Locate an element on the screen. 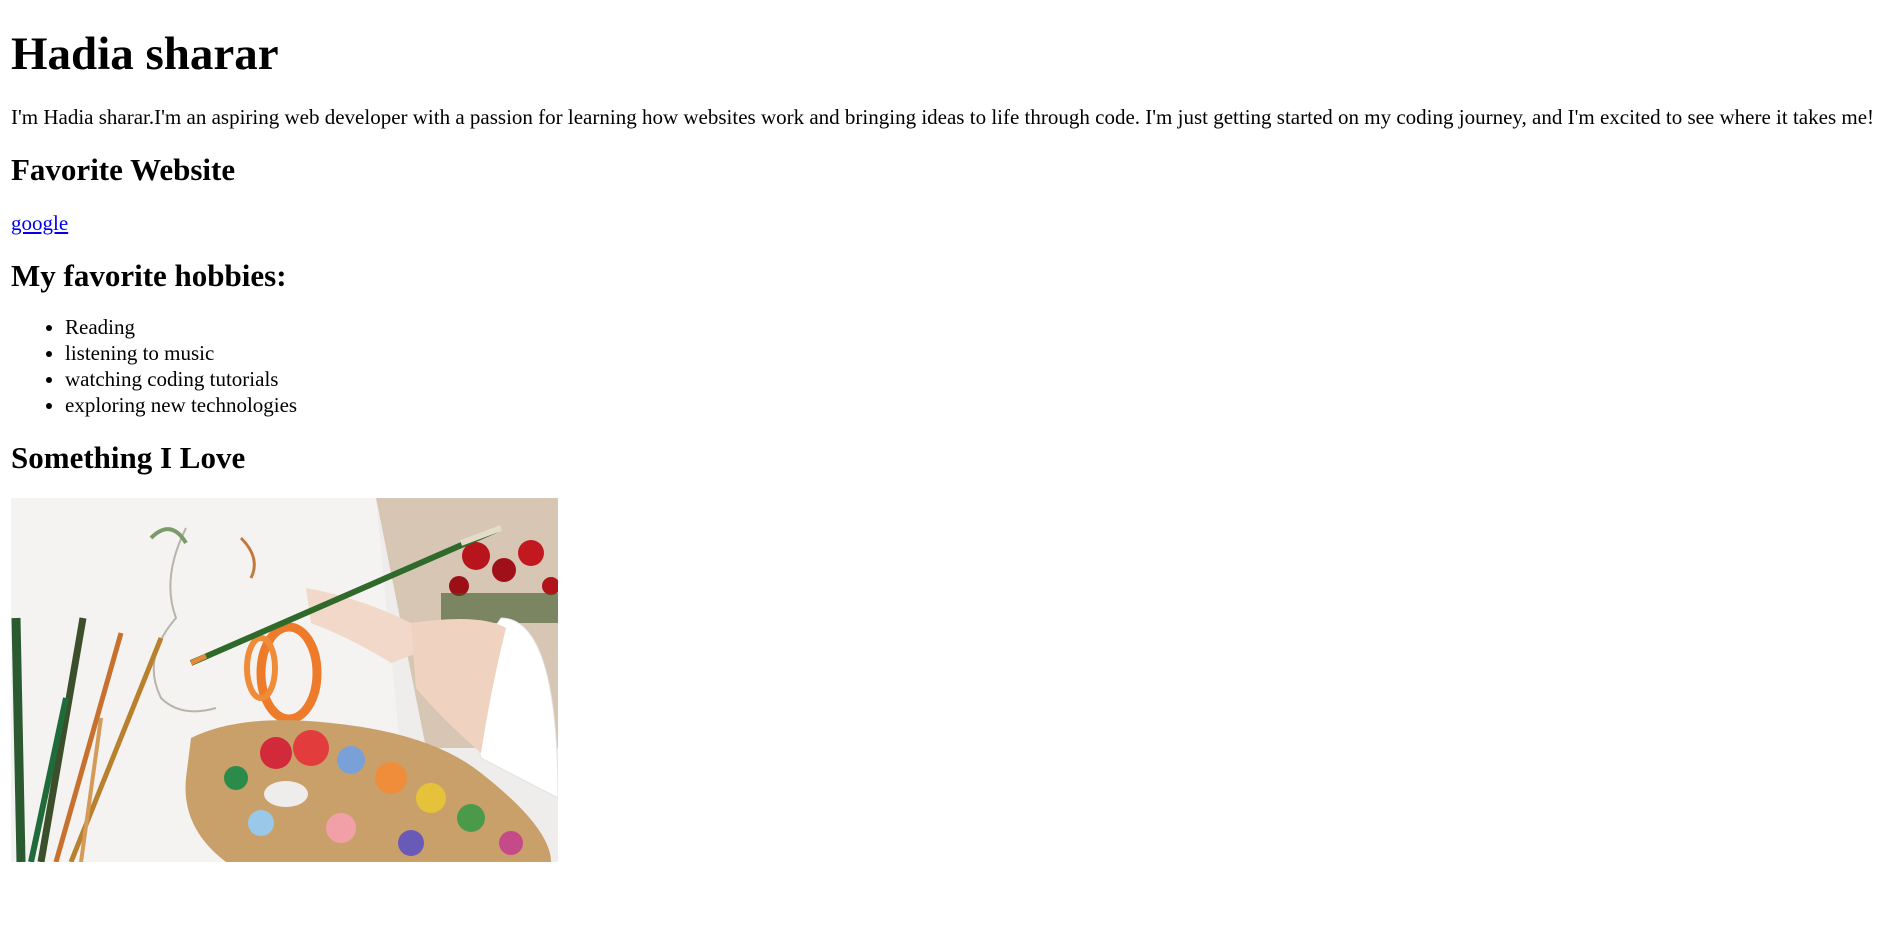 This screenshot has width=1892, height=947. list-item: watching coding tutorials is located at coordinates (973, 379).